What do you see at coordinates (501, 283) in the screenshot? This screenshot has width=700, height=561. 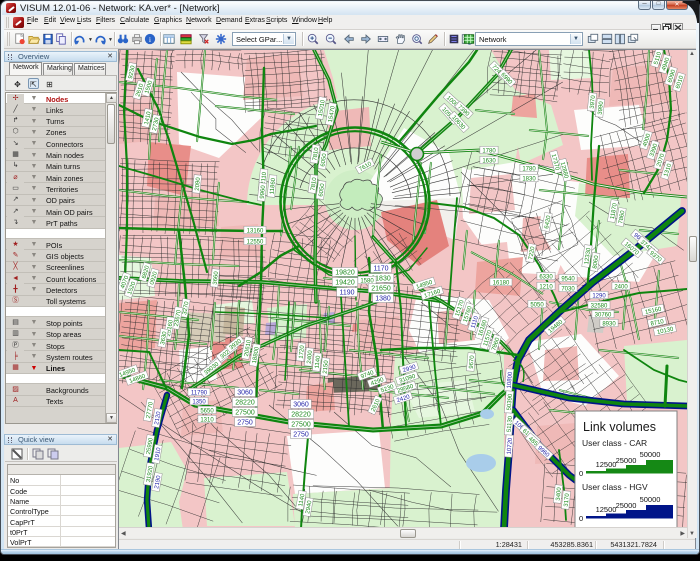 I see `svg-text: 16180` at bounding box center [501, 283].